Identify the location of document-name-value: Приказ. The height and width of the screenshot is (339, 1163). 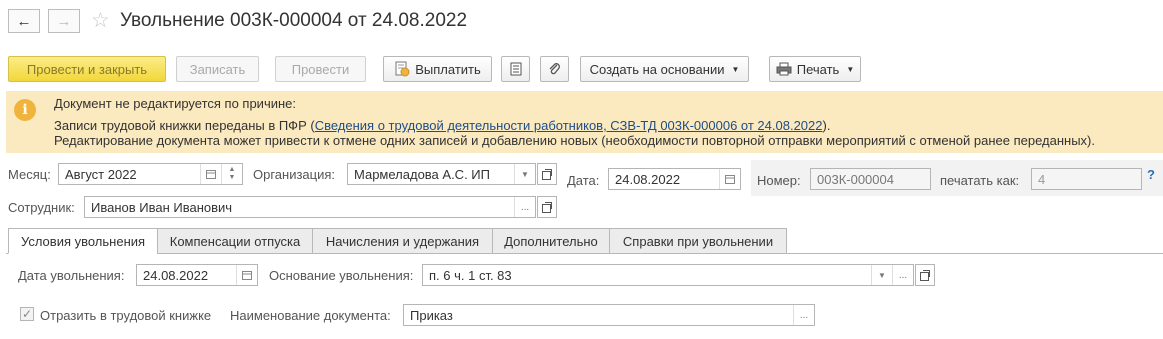
(431, 315).